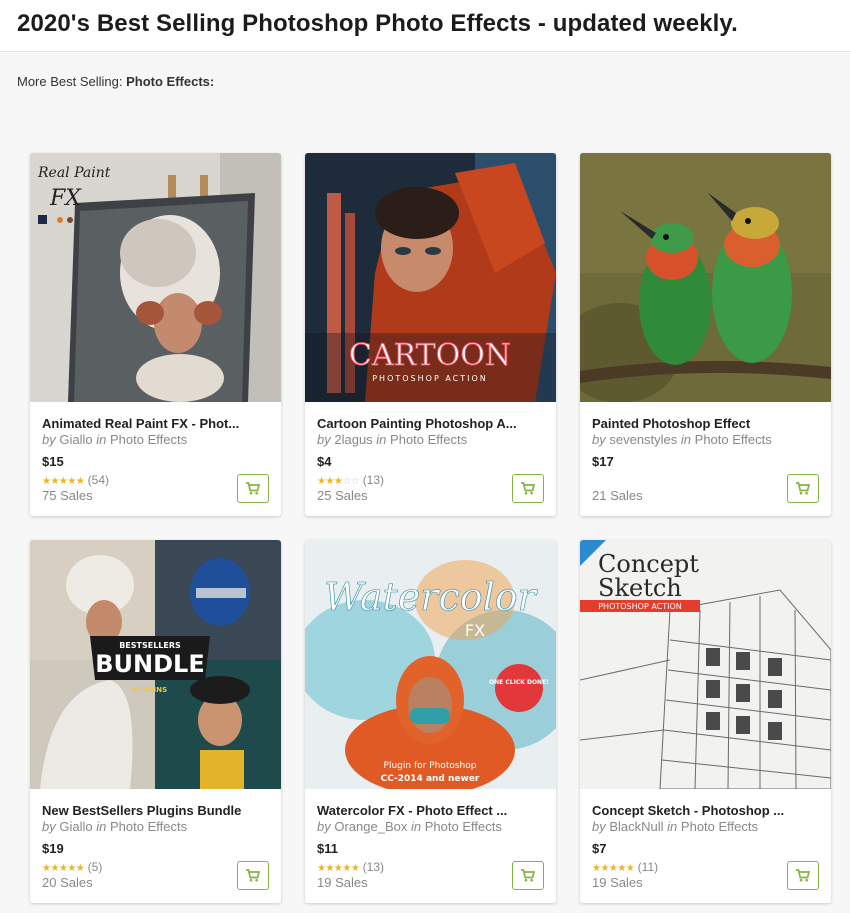  What do you see at coordinates (430, 766) in the screenshot?
I see `image-text-line-3: Plugin for Photoshop` at bounding box center [430, 766].